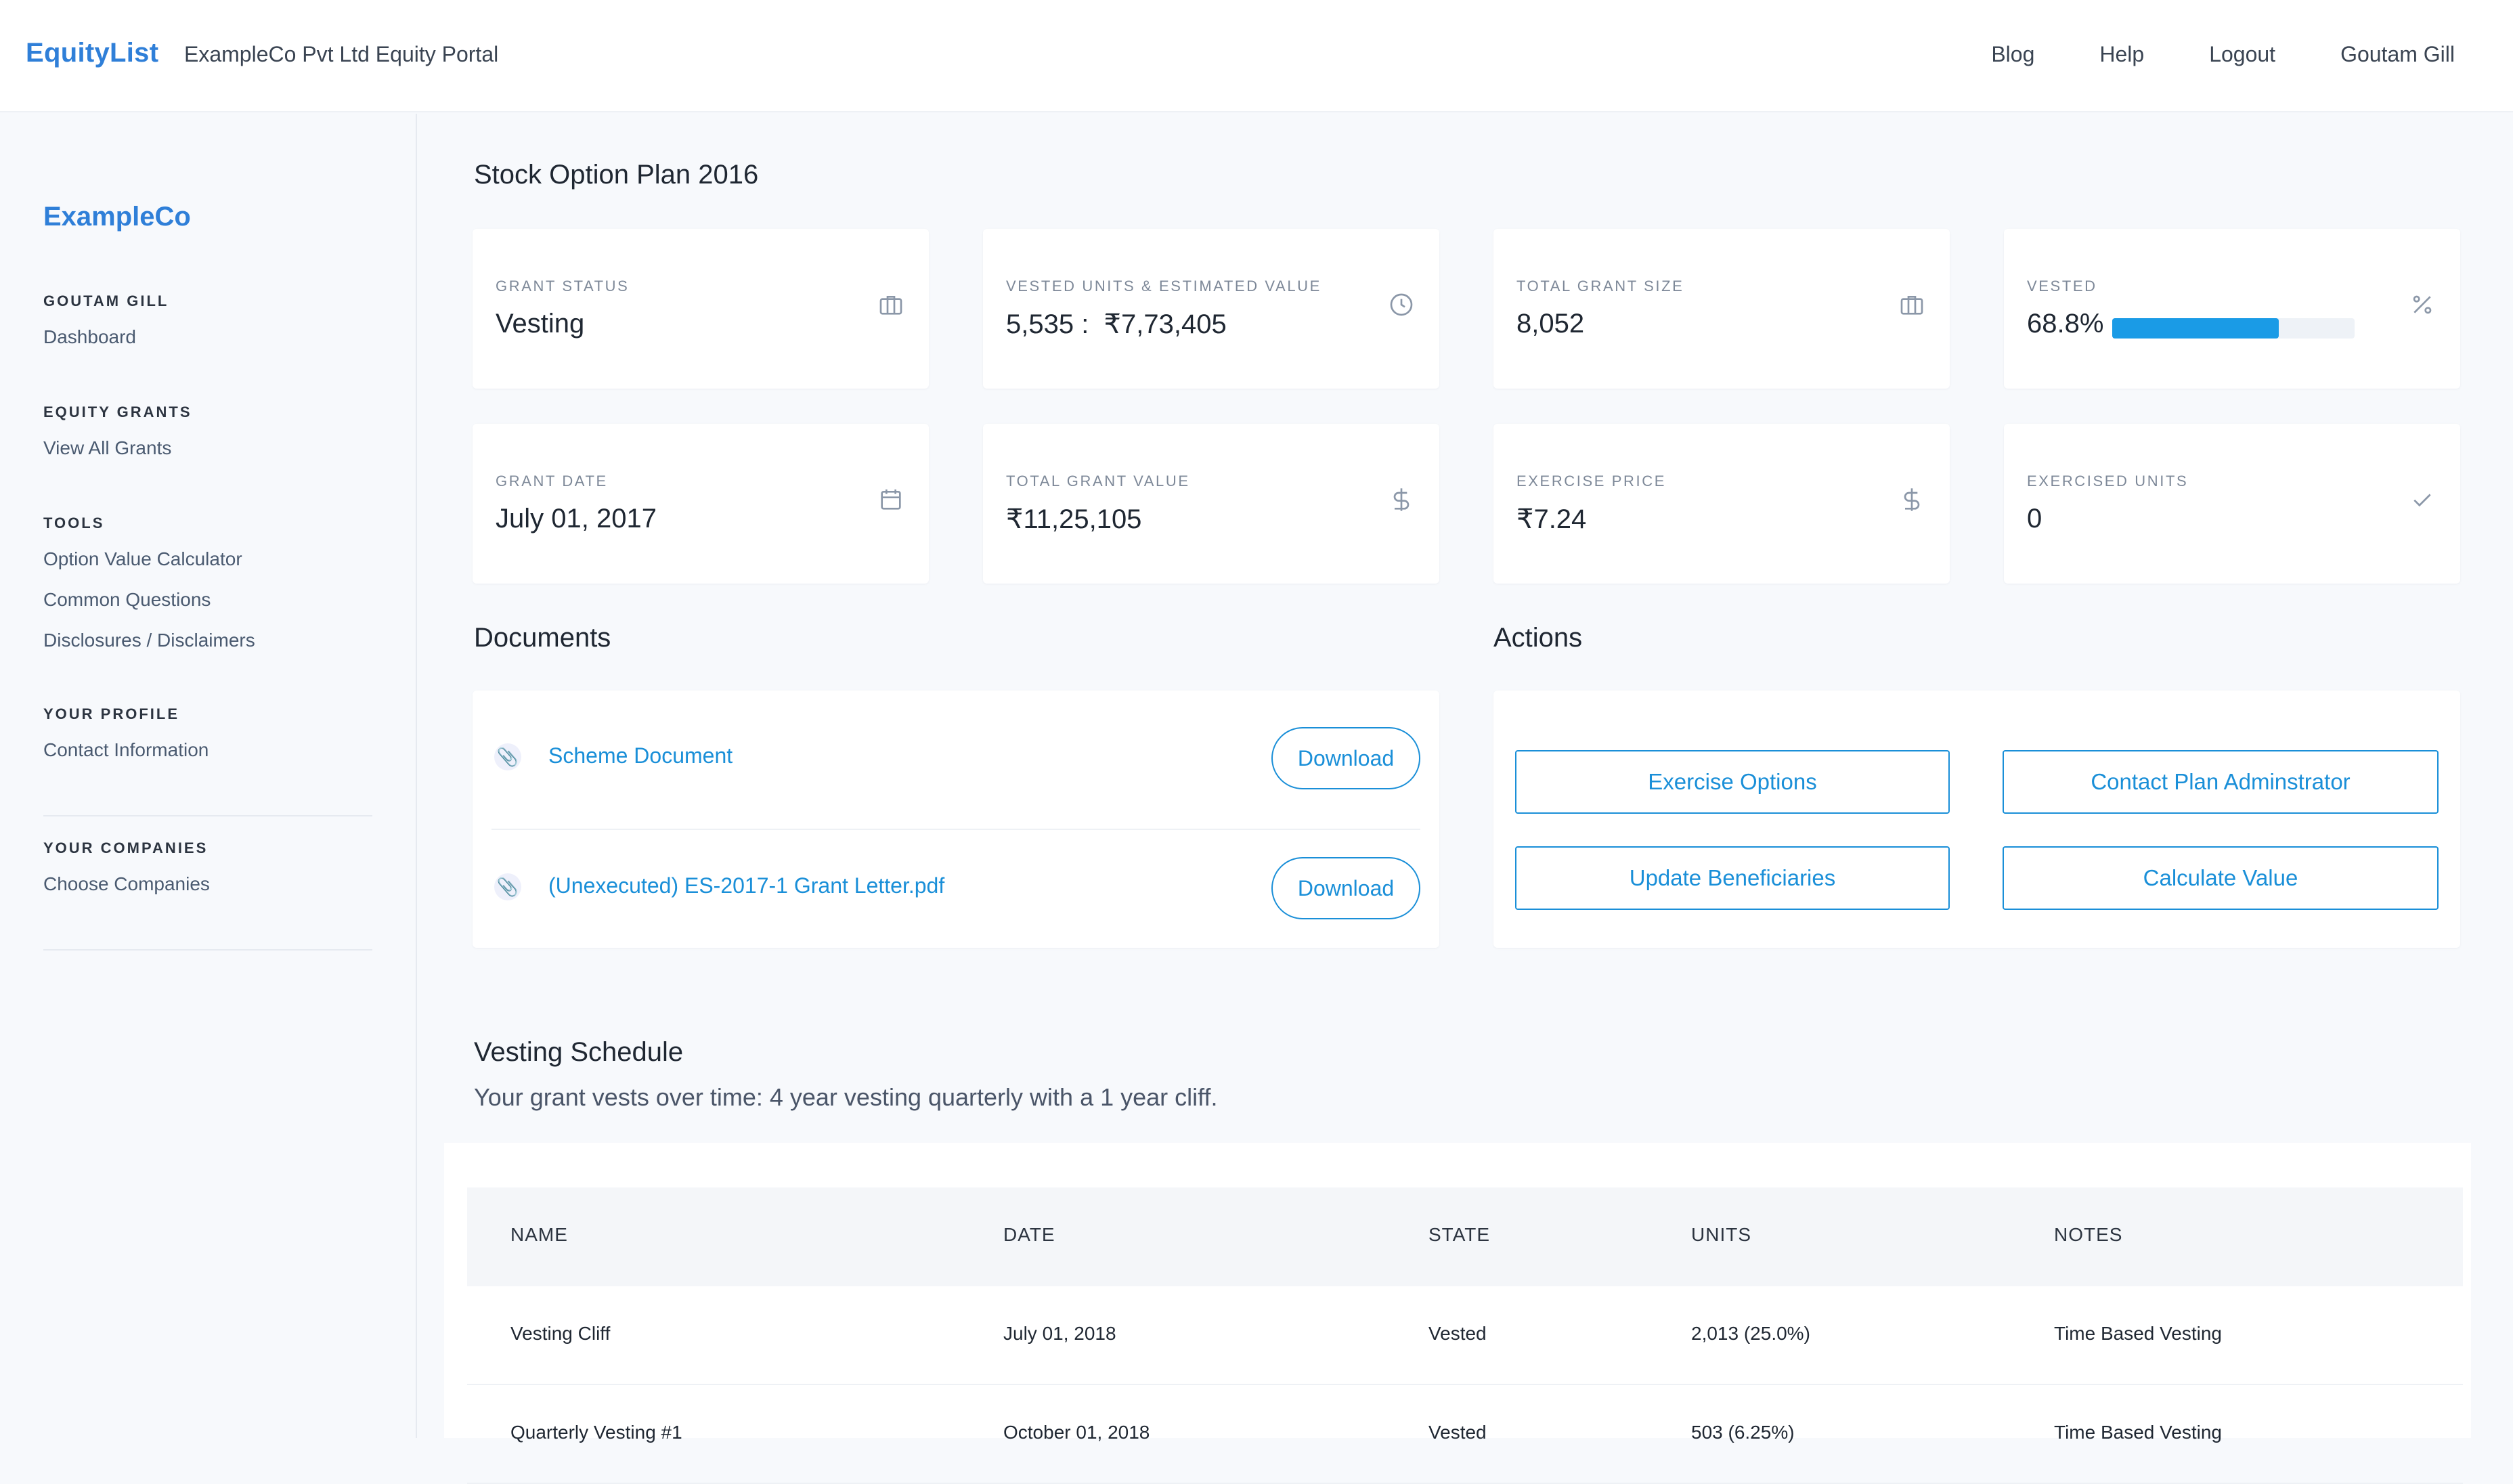  What do you see at coordinates (208, 750) in the screenshot?
I see `sidebar-item-contact-information: Contact Information` at bounding box center [208, 750].